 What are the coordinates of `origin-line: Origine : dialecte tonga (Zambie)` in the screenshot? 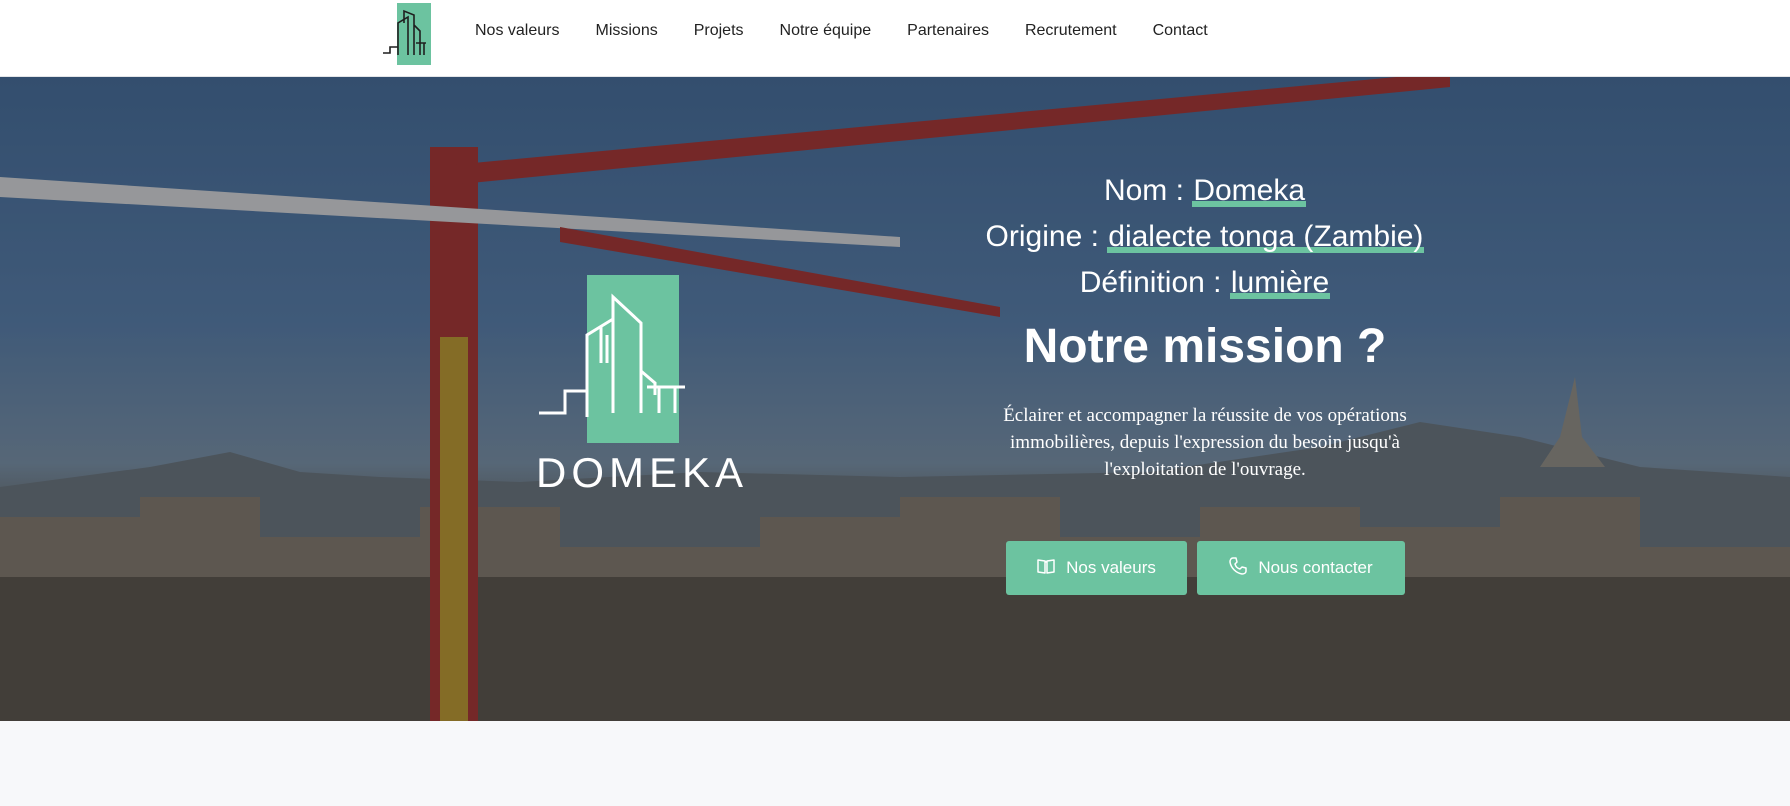 It's located at (1205, 237).